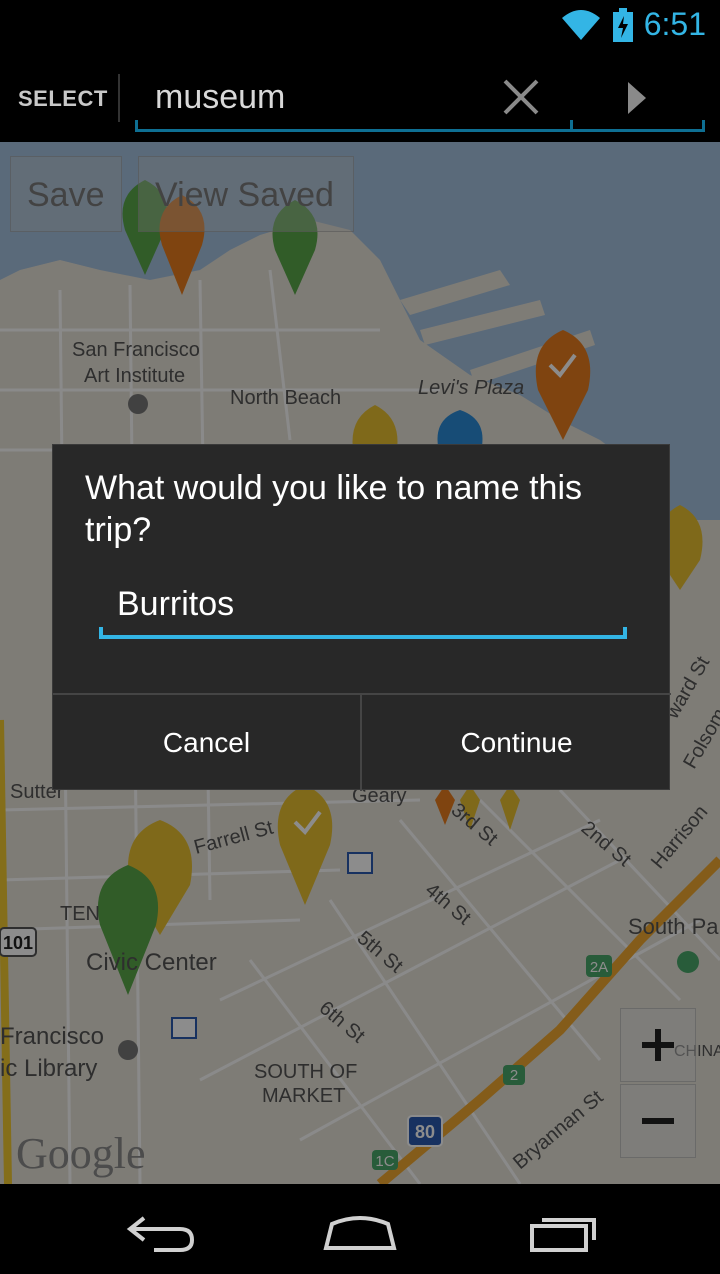 Image resolution: width=720 pixels, height=1274 pixels. I want to click on close-icon, so click(521, 99).